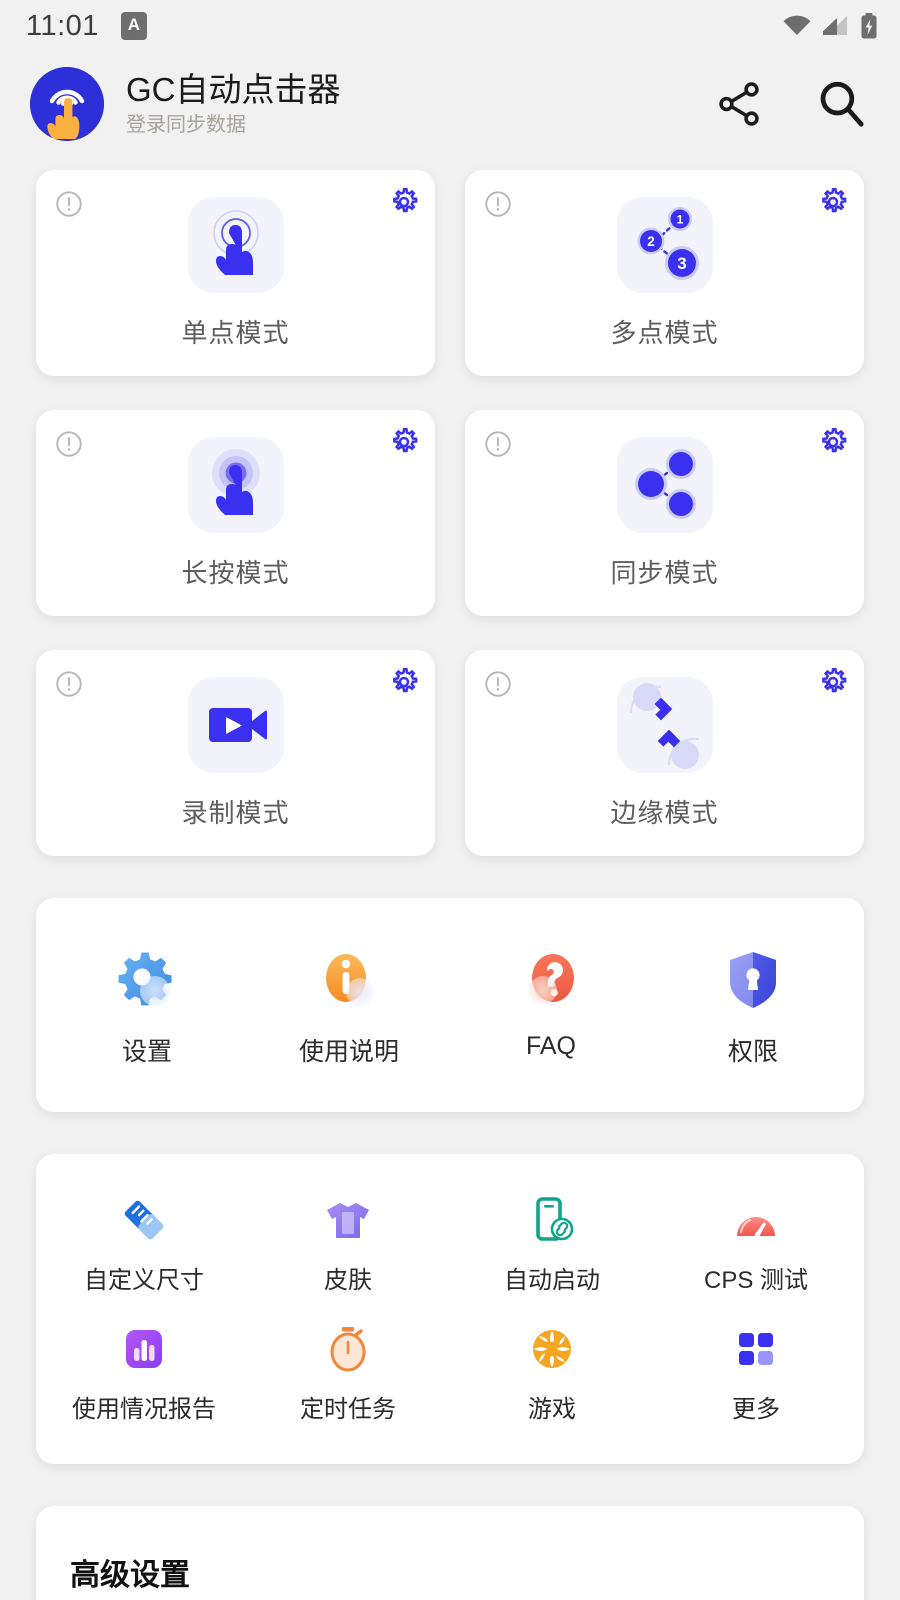  What do you see at coordinates (349, 980) in the screenshot?
I see `info-orange-icon` at bounding box center [349, 980].